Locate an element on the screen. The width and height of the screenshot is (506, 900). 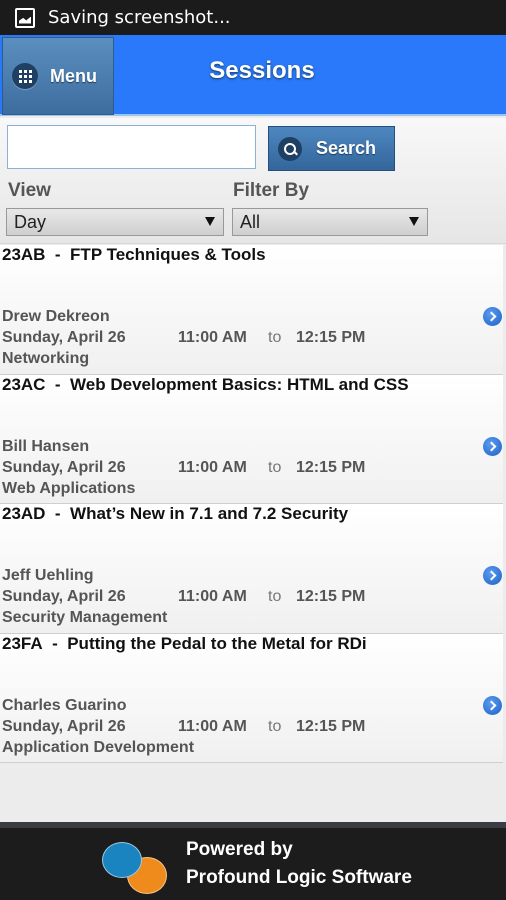
session-code: 23FA is located at coordinates (22, 643).